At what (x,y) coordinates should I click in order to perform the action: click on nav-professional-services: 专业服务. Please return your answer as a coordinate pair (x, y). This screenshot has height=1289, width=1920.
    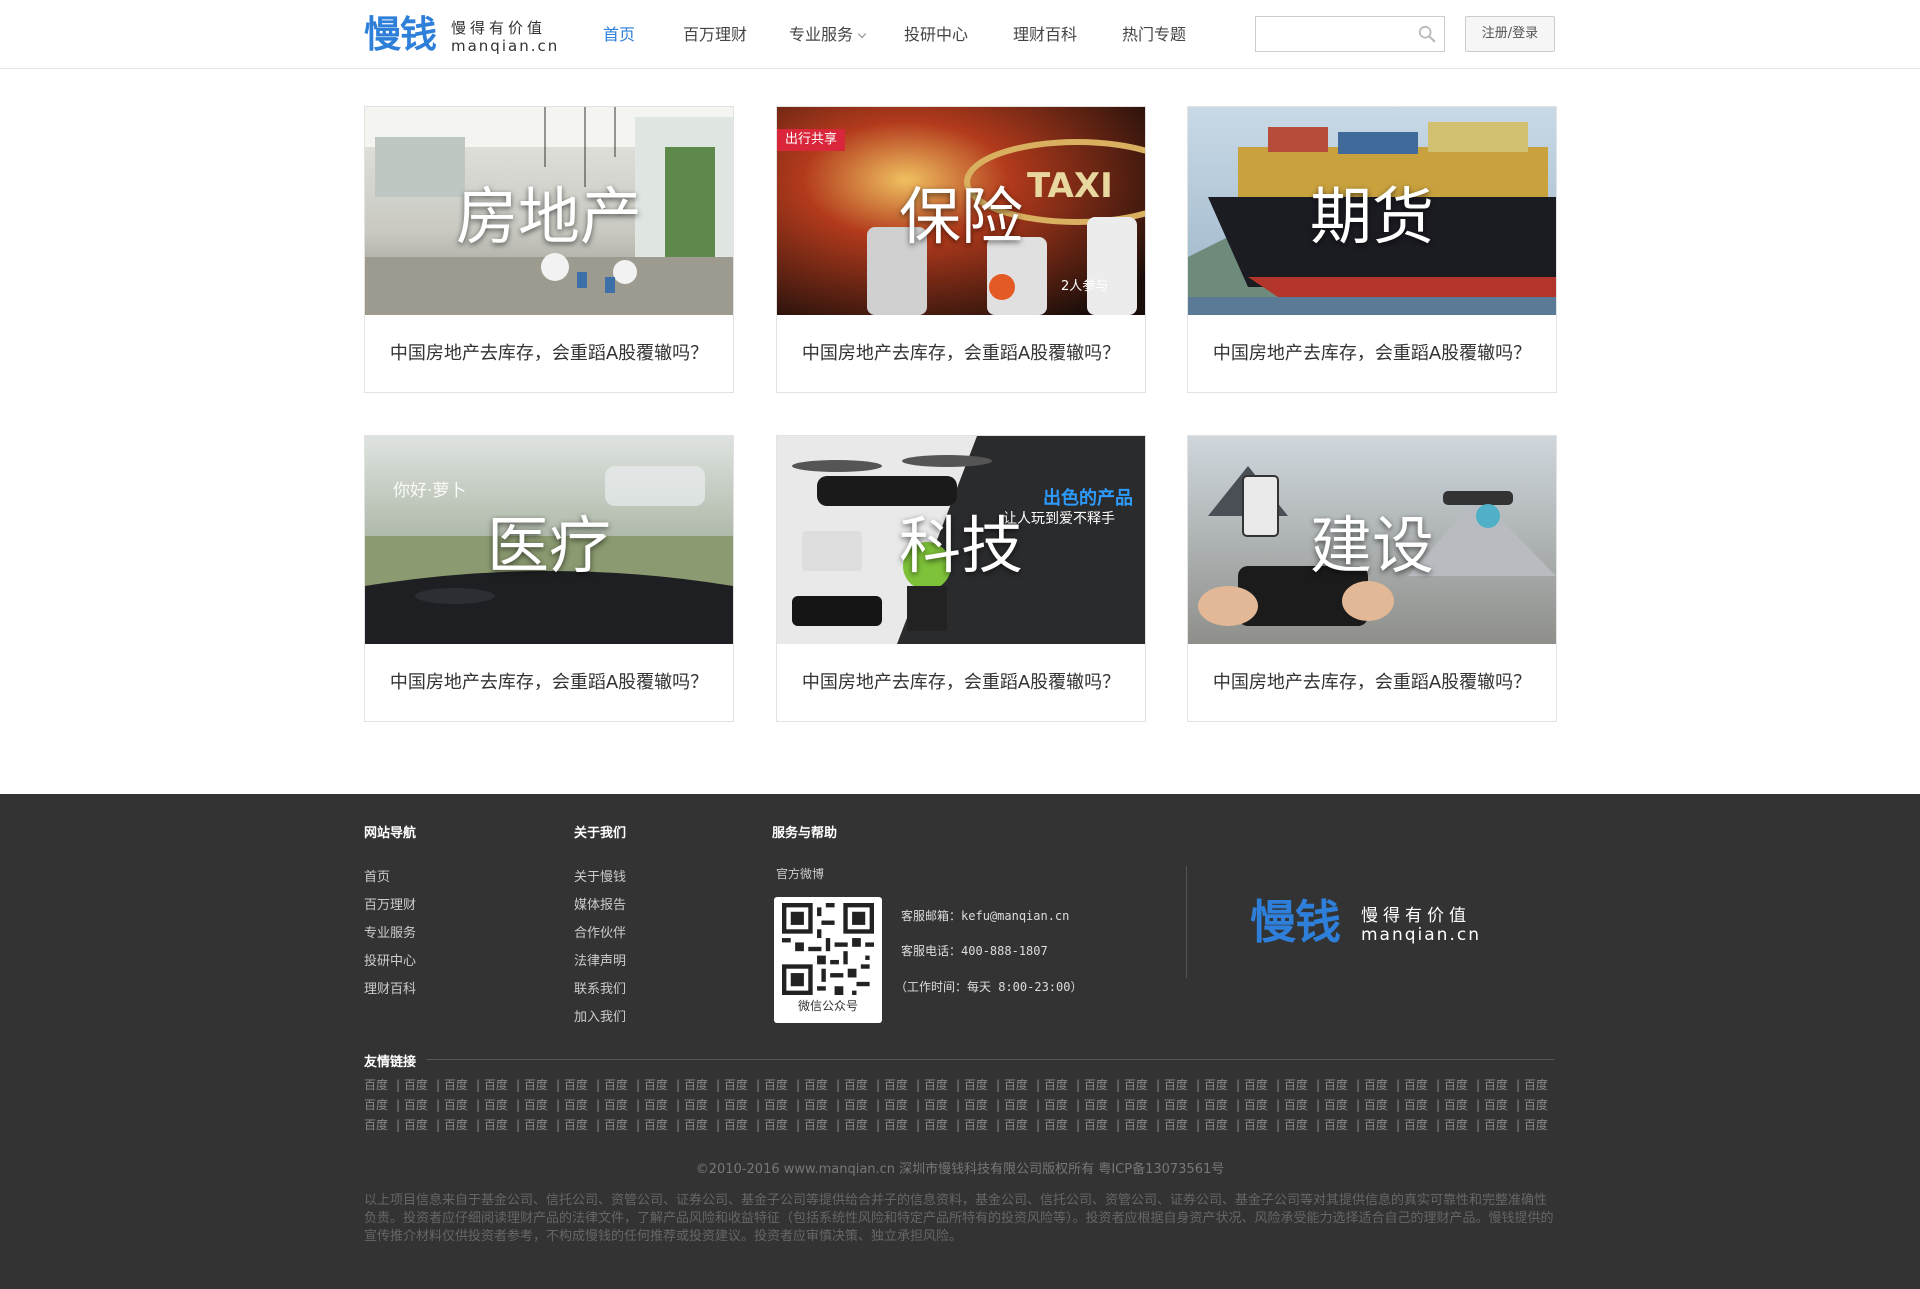
    Looking at the image, I should click on (828, 34).